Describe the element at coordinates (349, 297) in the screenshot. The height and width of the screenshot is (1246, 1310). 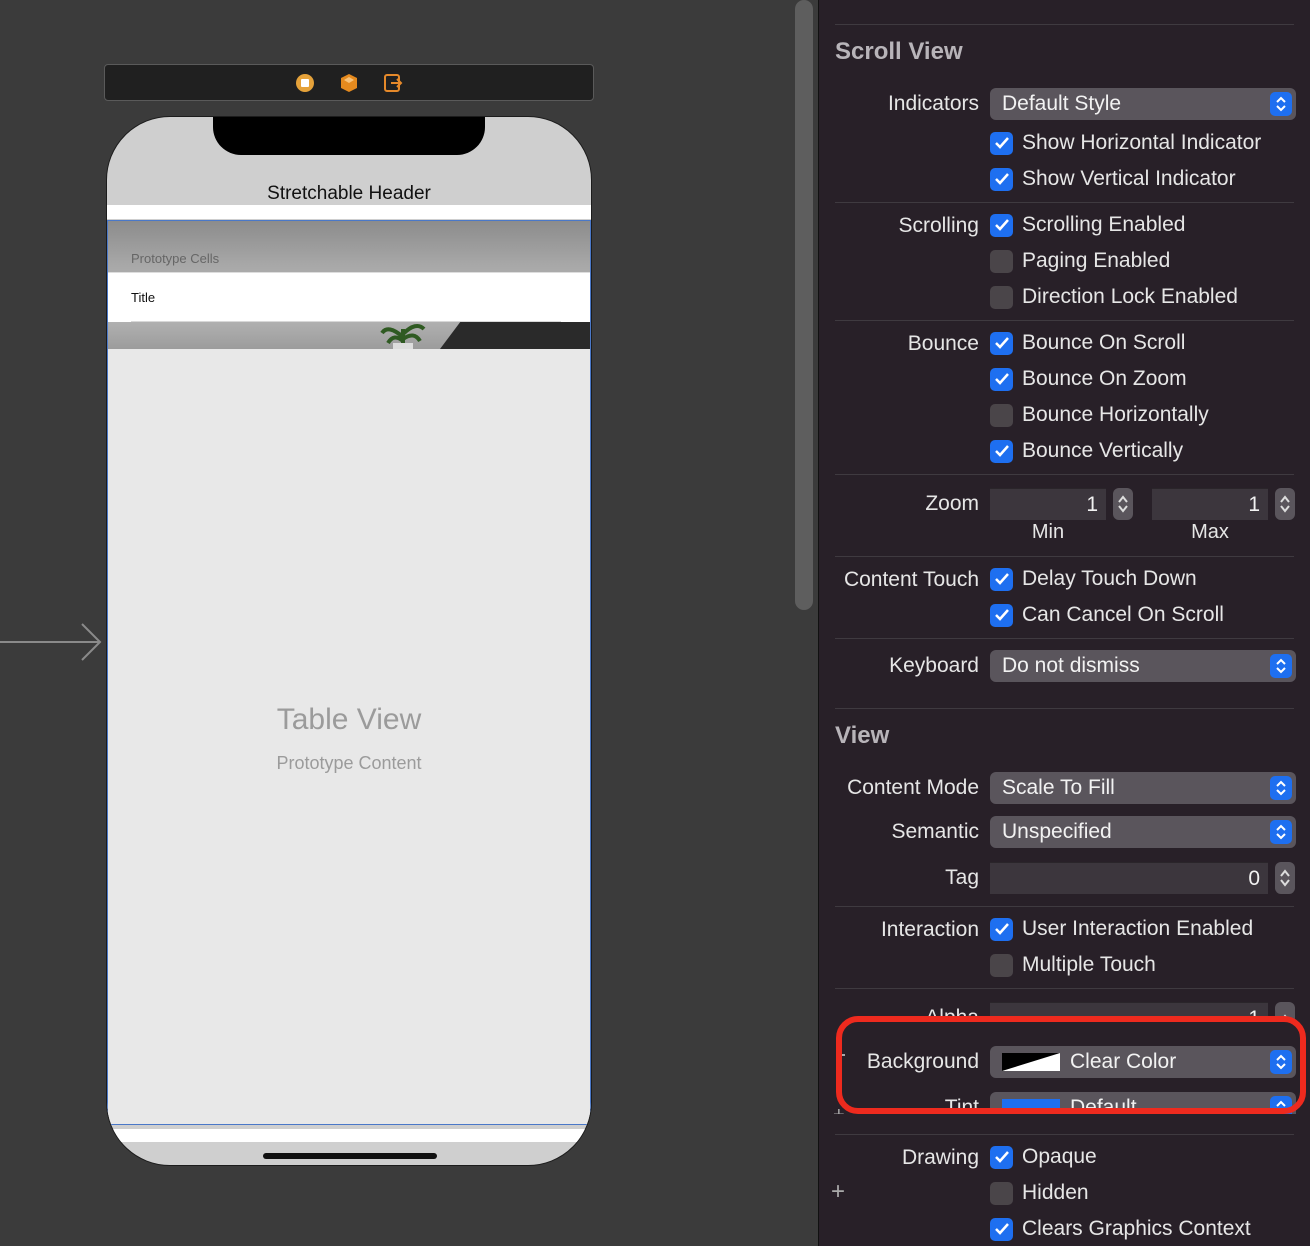
I see `prototype-cell: Title` at that location.